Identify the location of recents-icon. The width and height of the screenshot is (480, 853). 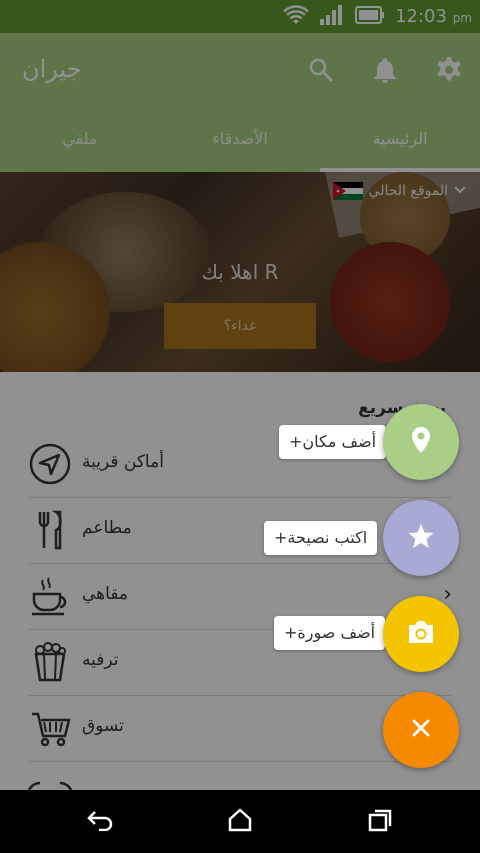
(380, 822).